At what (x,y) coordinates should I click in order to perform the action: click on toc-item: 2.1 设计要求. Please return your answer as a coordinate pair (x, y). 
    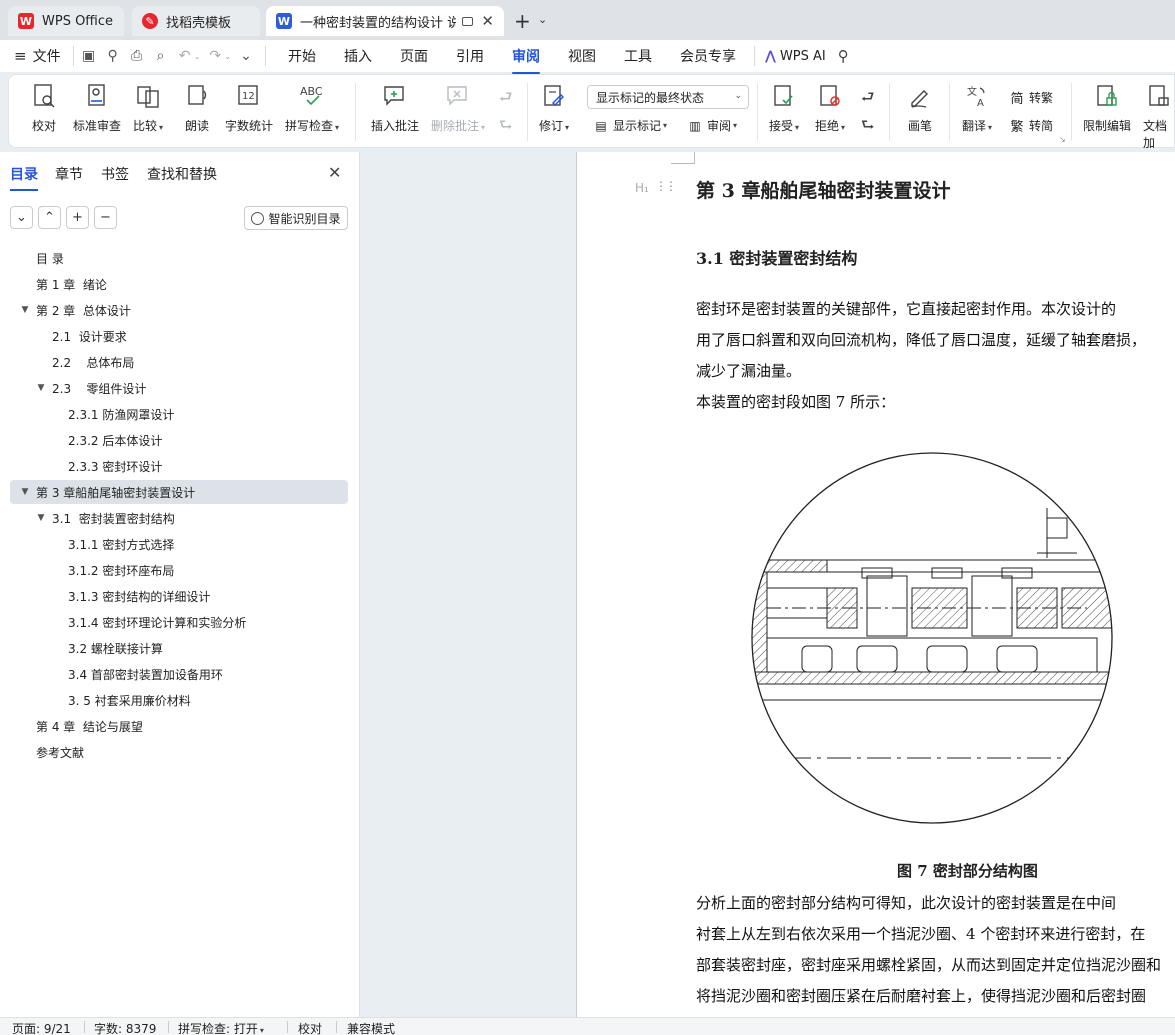
    Looking at the image, I should click on (175, 336).